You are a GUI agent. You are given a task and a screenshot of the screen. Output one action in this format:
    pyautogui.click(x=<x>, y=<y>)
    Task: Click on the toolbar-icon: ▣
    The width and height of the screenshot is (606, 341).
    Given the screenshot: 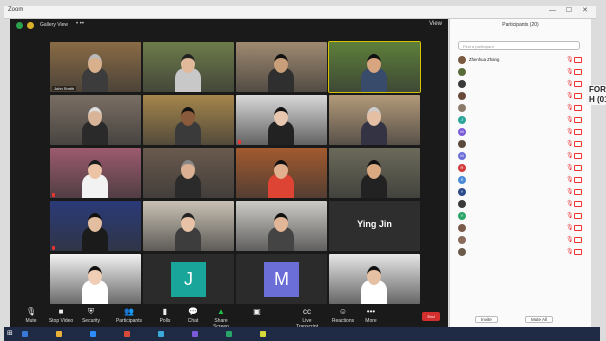 What is the action you would take?
    pyautogui.click(x=257, y=311)
    